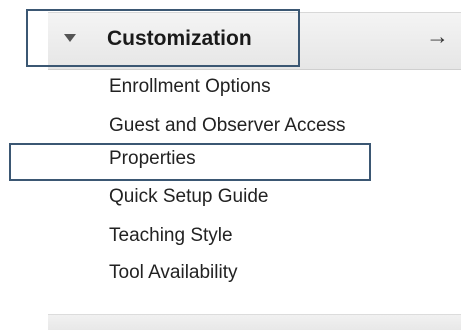  I want to click on next-section-header, so click(254, 322).